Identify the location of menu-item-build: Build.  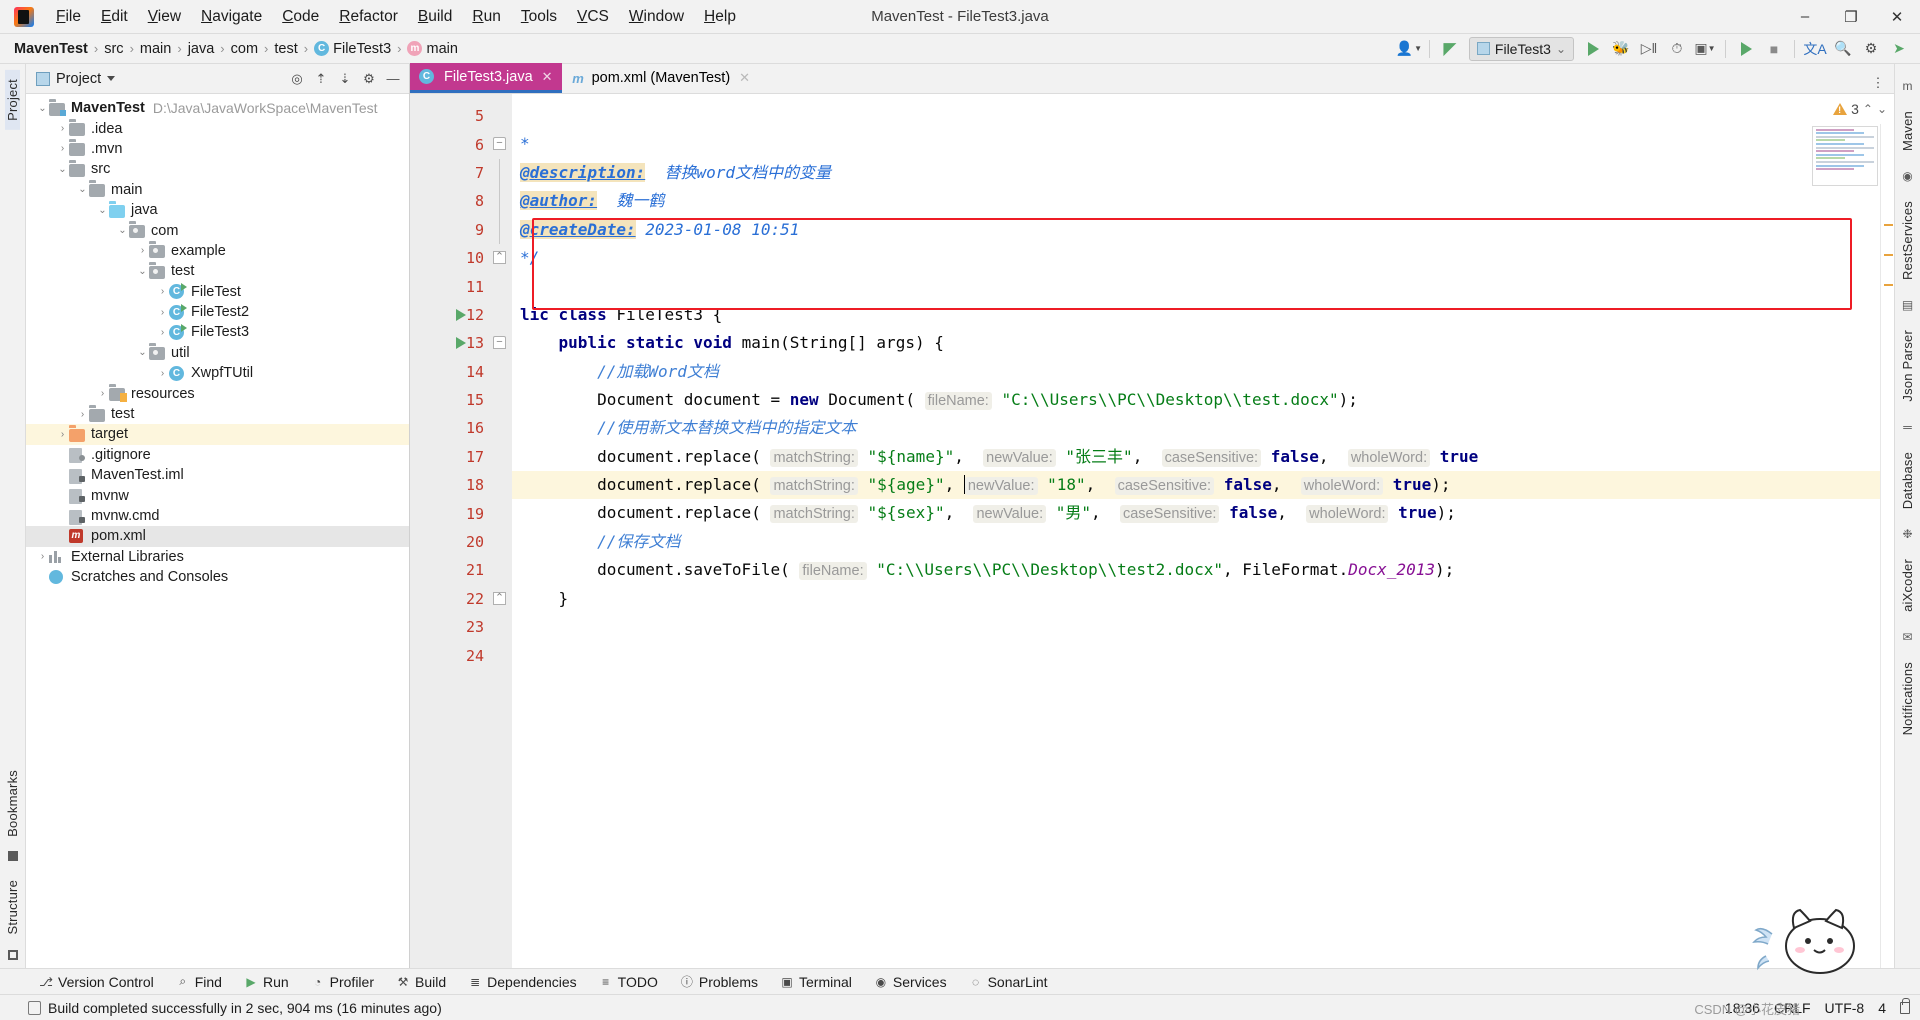
(435, 17).